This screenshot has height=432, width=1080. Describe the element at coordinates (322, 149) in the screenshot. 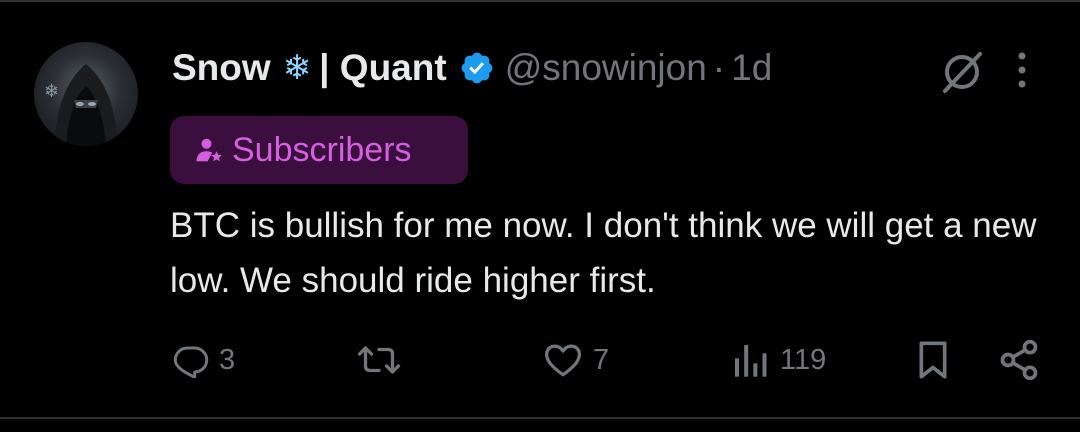

I see `badge-label: Subscribers` at that location.